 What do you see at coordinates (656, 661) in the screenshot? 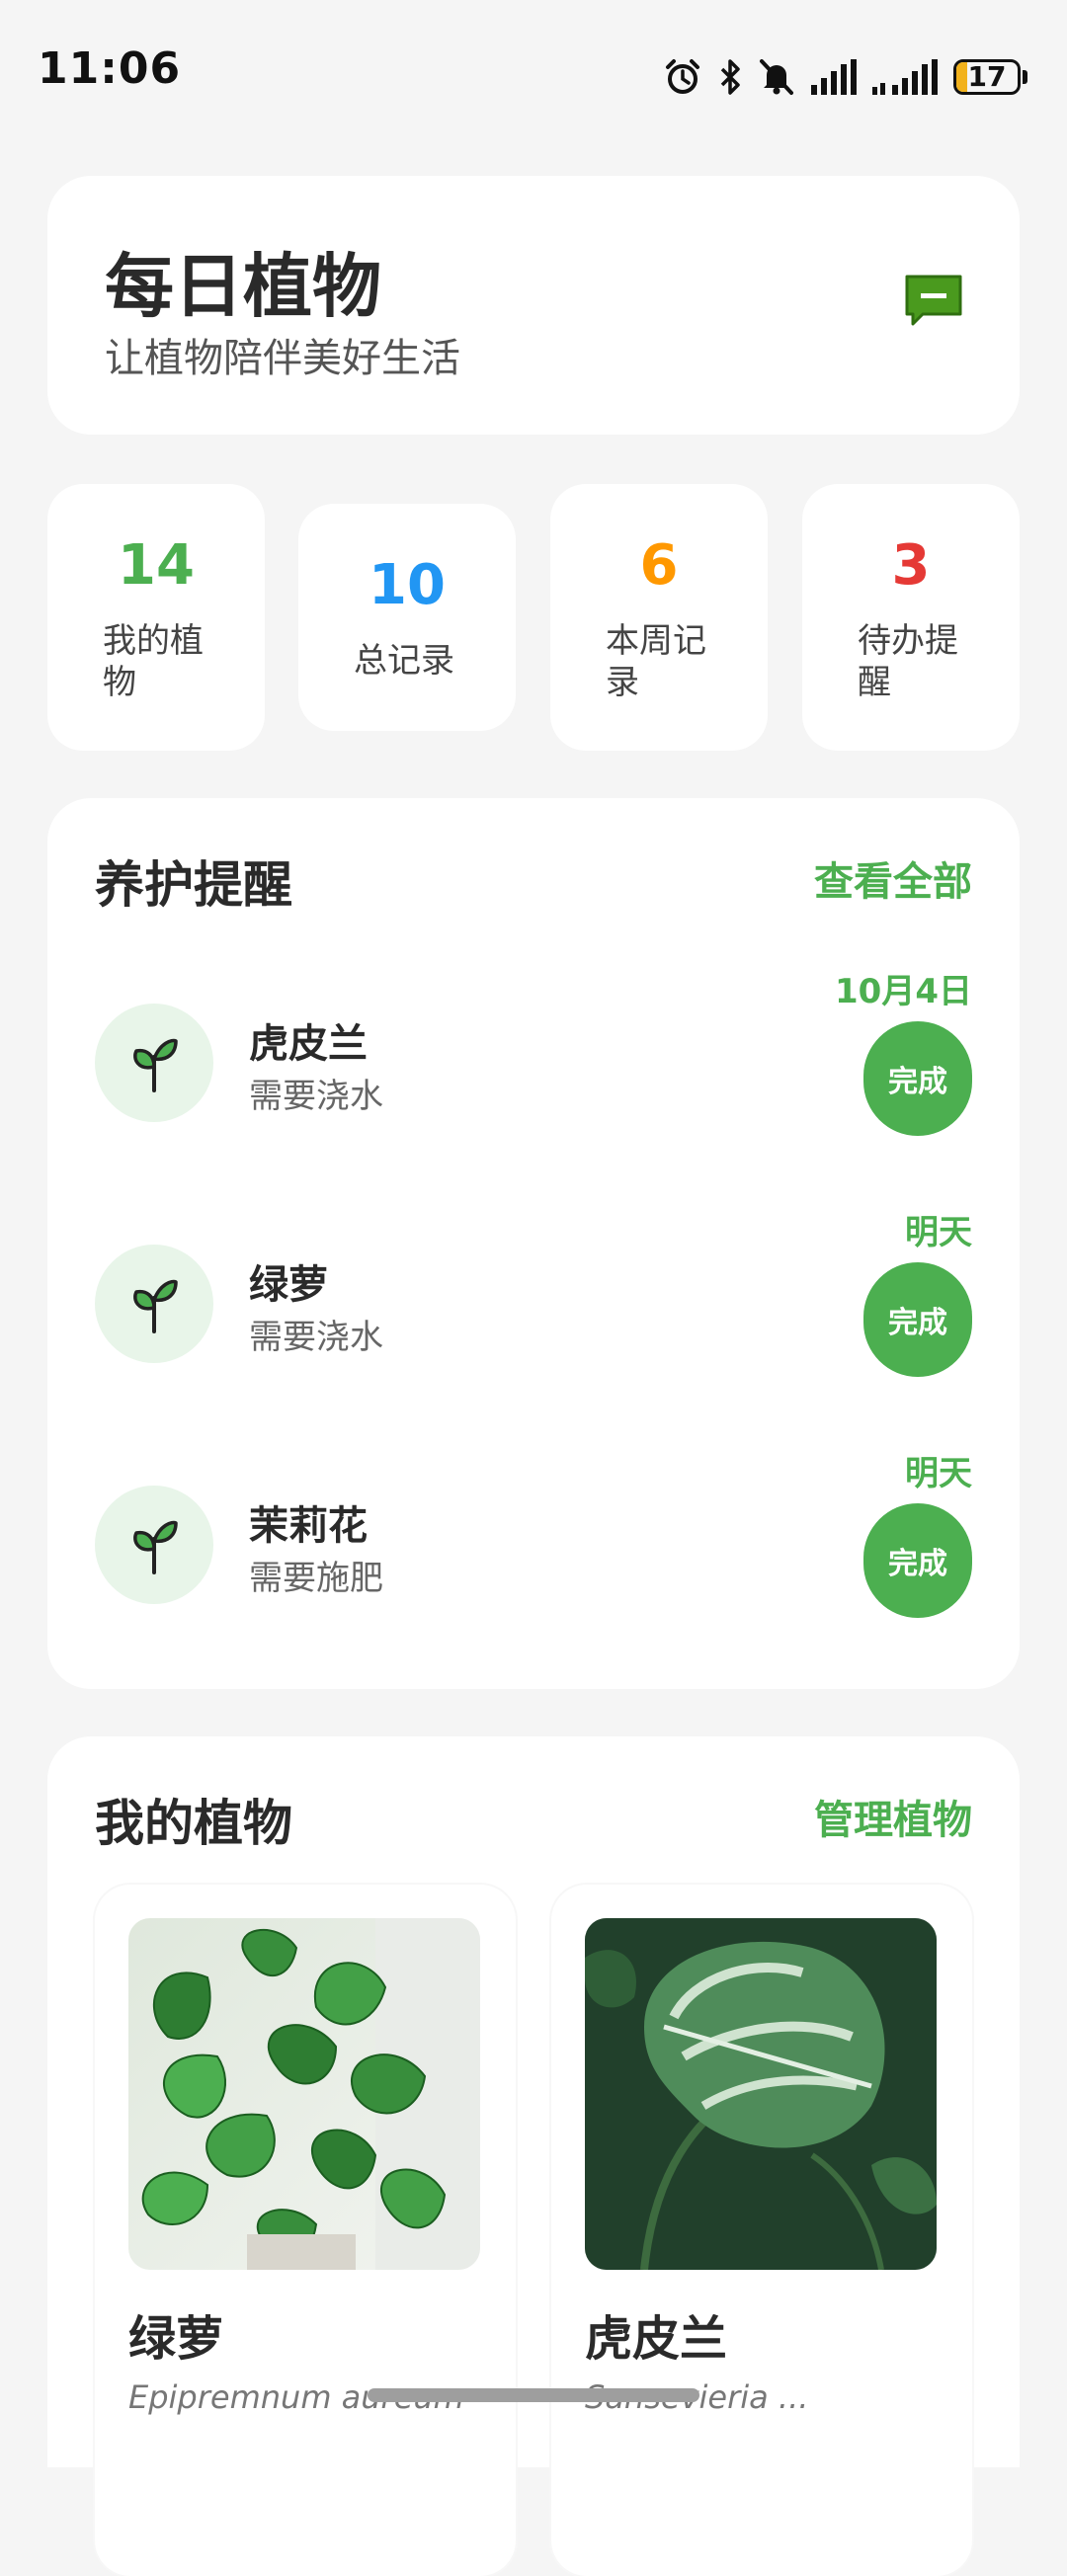
I see `stat-label: 本周记录` at bounding box center [656, 661].